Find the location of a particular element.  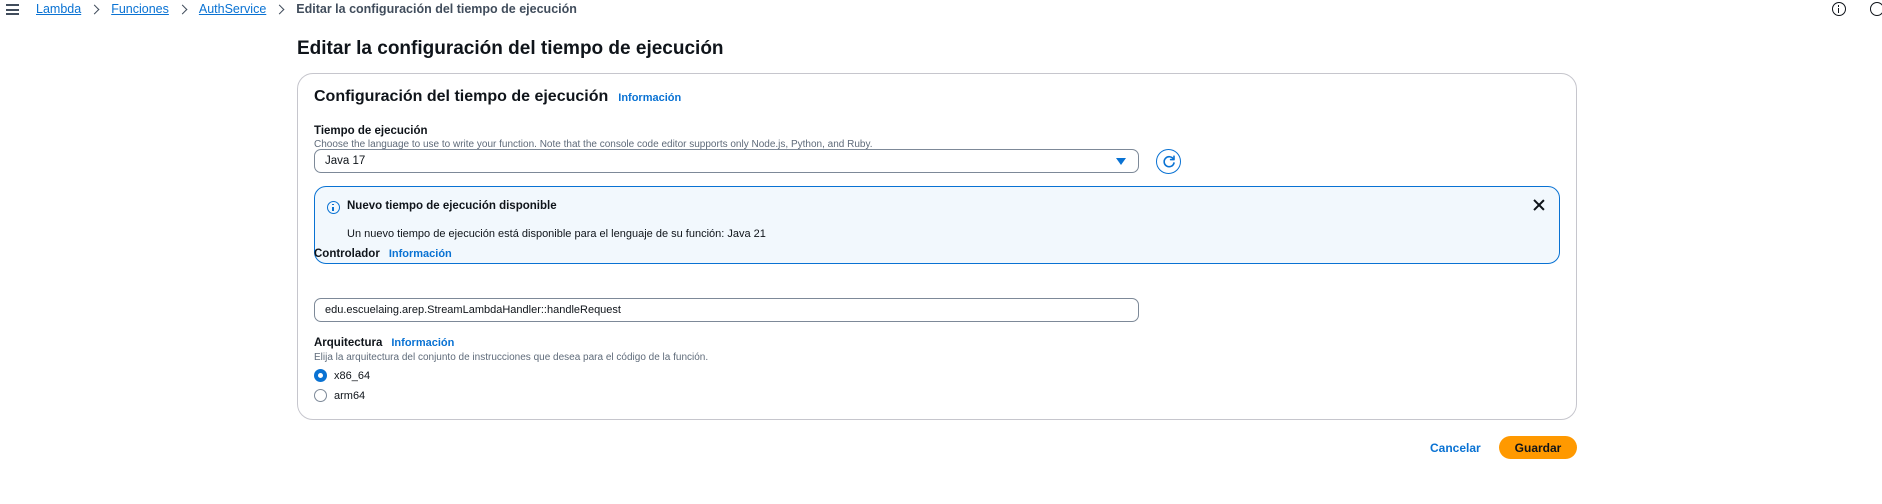

cancel-button: Cancelar is located at coordinates (1455, 447).